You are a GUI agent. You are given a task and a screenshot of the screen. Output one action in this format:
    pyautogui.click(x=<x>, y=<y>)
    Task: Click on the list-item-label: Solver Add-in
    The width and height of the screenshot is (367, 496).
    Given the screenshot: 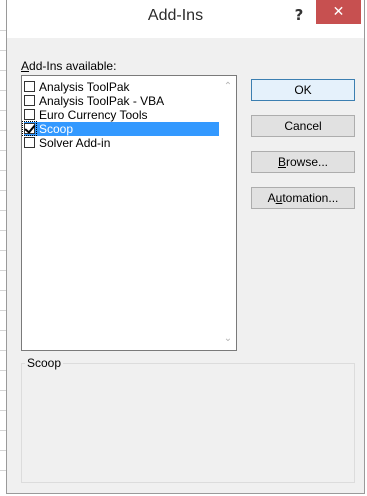 What is the action you would take?
    pyautogui.click(x=75, y=143)
    